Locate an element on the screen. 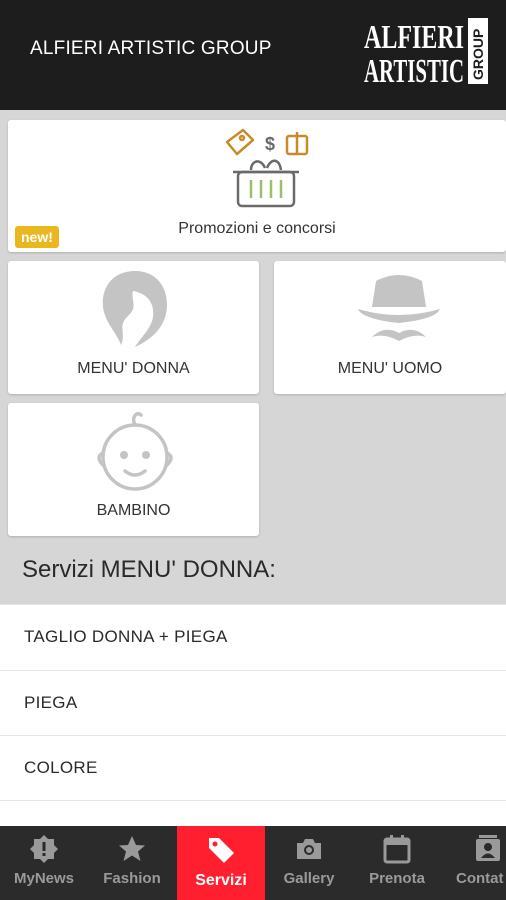 This screenshot has height=900, width=506. service-label: TAGLIO DONNA + PIEGA is located at coordinates (126, 636).